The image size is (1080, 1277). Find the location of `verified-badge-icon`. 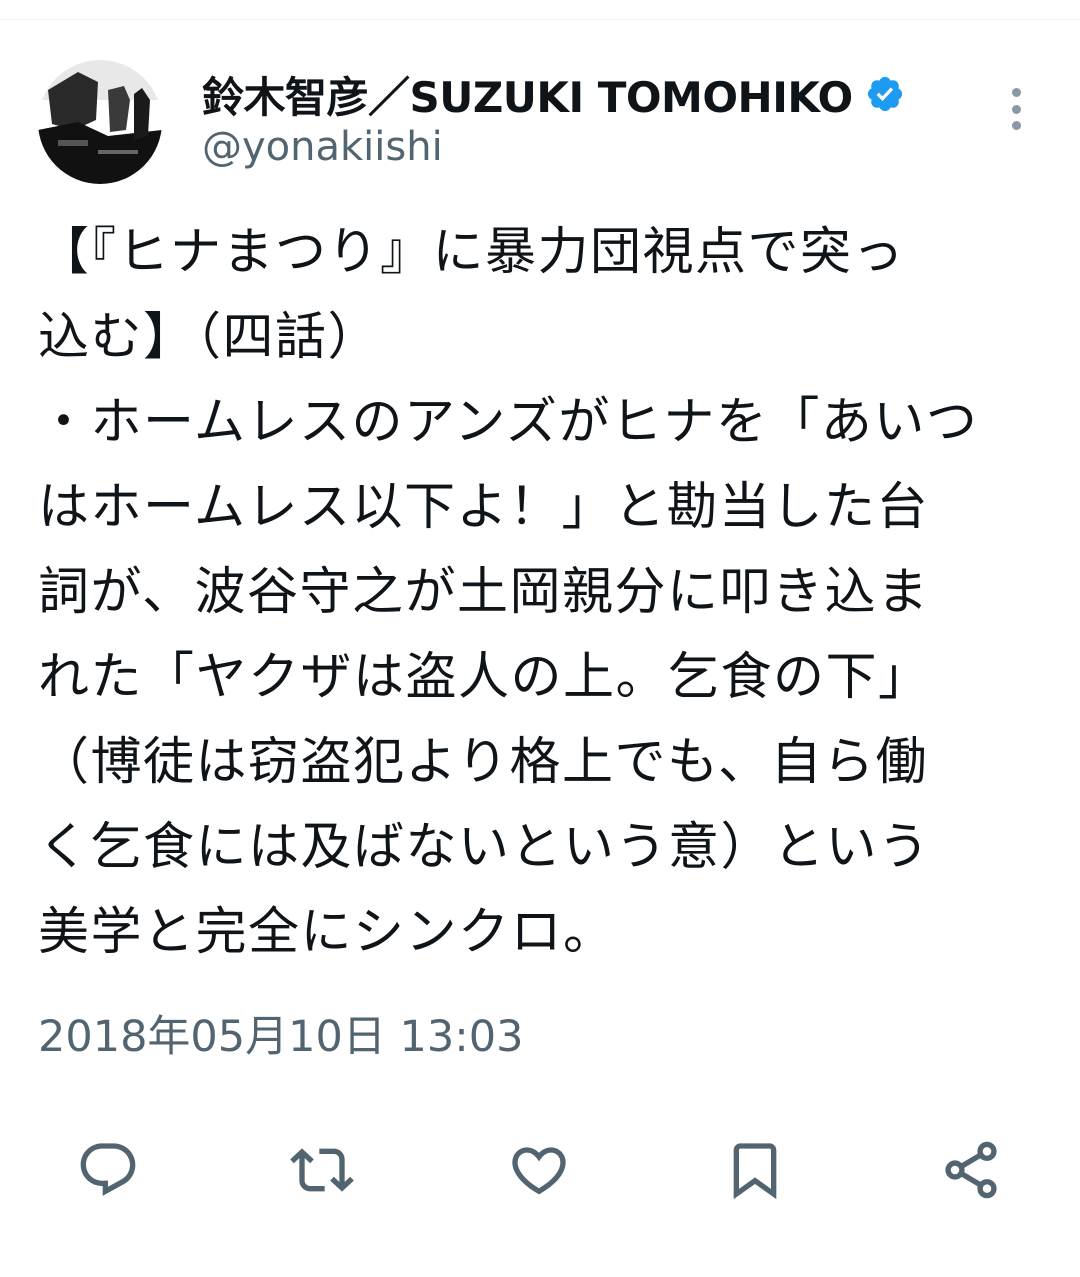

verified-badge-icon is located at coordinates (885, 94).